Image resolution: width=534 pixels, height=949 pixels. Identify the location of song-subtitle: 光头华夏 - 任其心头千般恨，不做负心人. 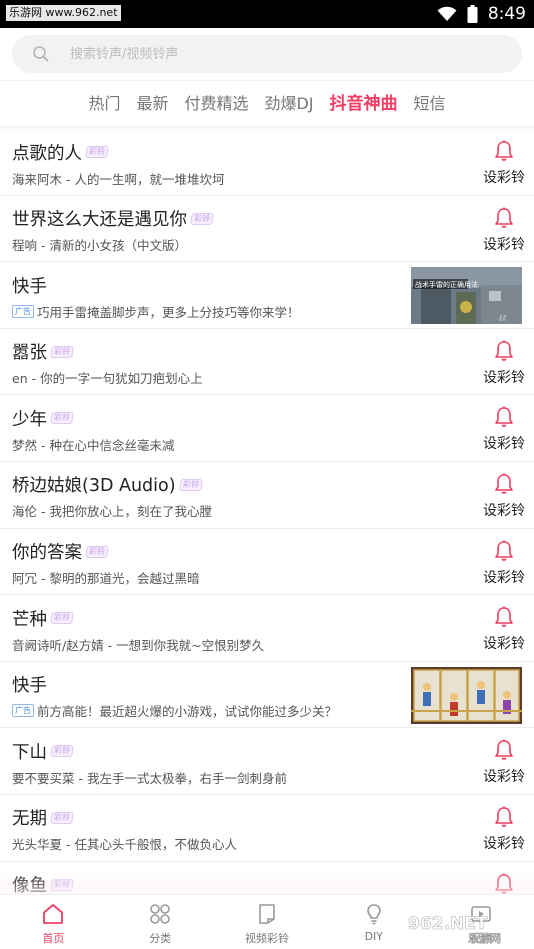
(124, 845).